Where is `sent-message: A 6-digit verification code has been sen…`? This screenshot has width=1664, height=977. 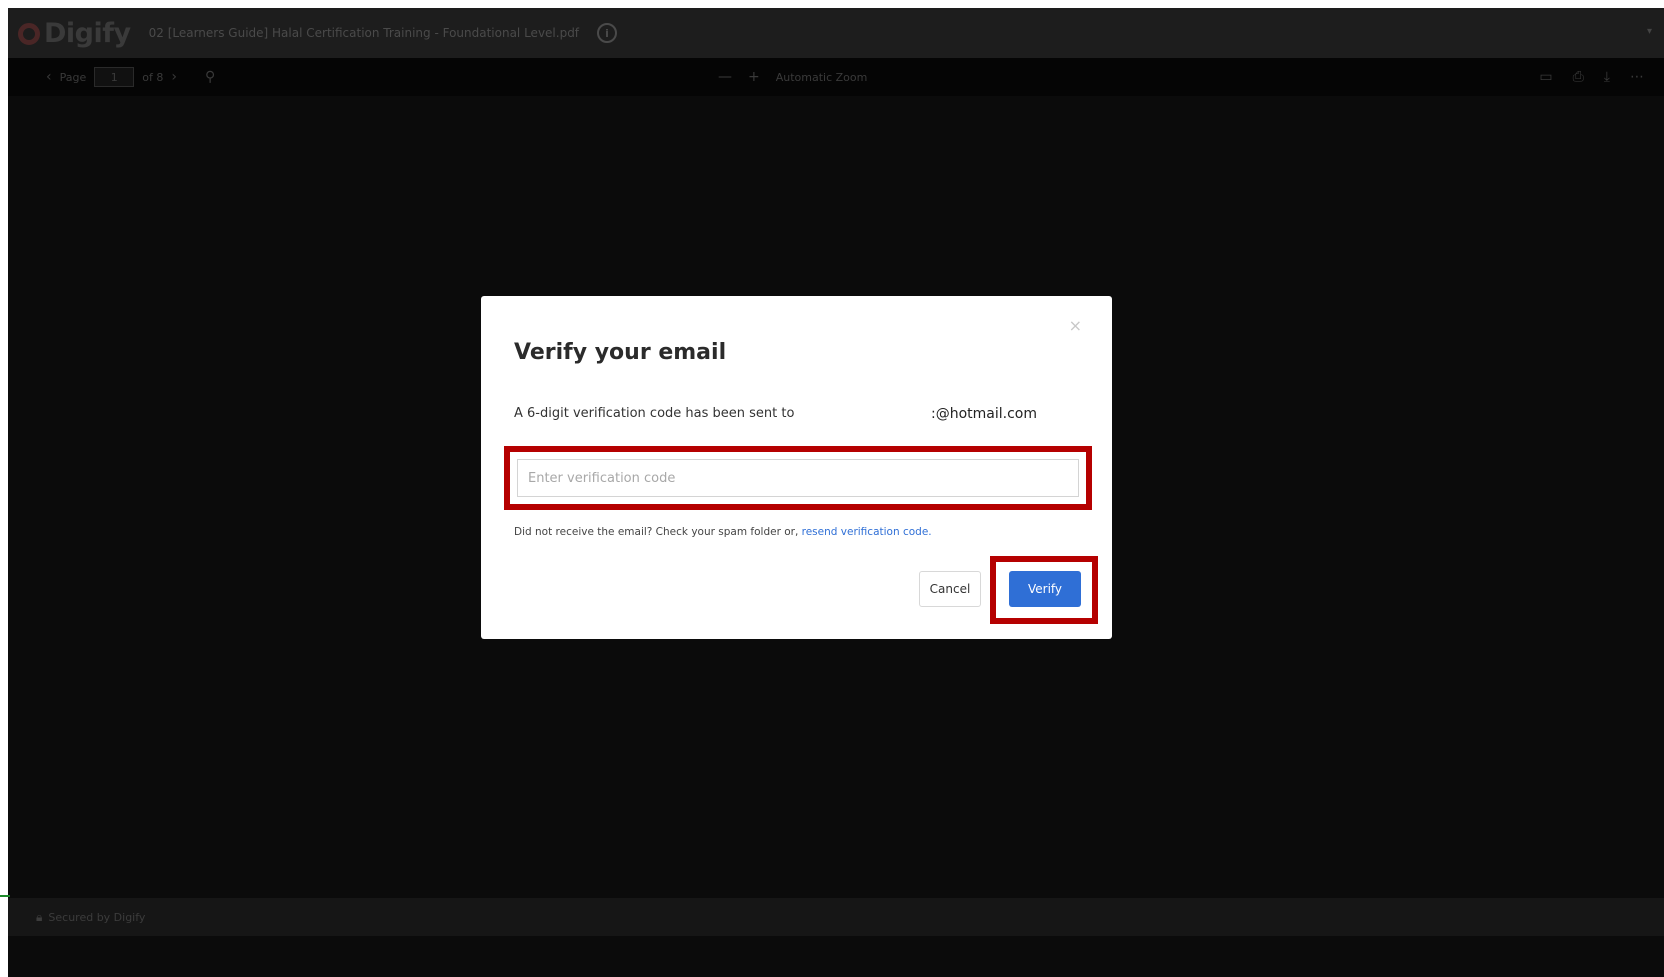 sent-message: A 6-digit verification code has been sen… is located at coordinates (654, 413).